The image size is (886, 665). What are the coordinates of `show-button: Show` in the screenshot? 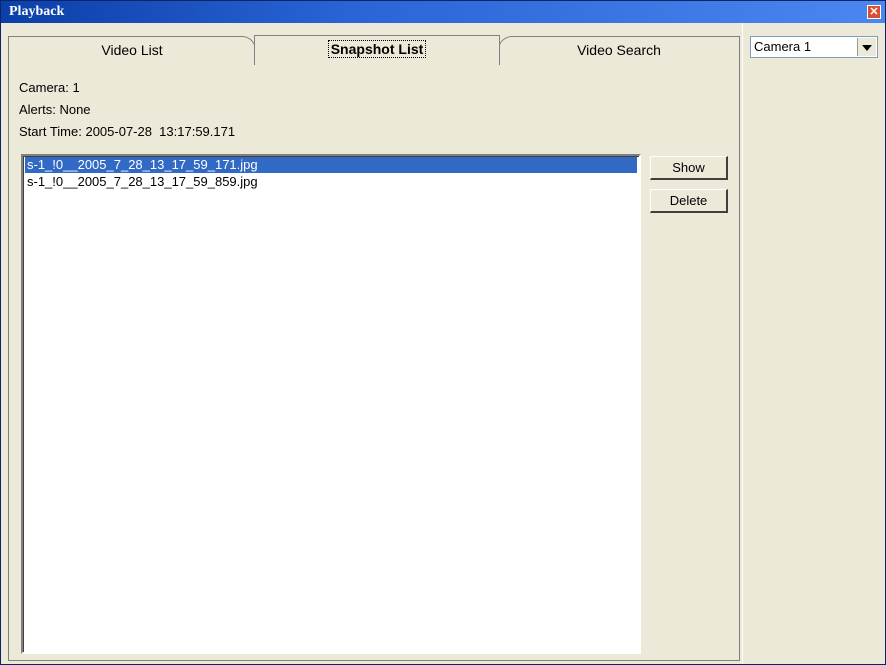 It's located at (689, 168).